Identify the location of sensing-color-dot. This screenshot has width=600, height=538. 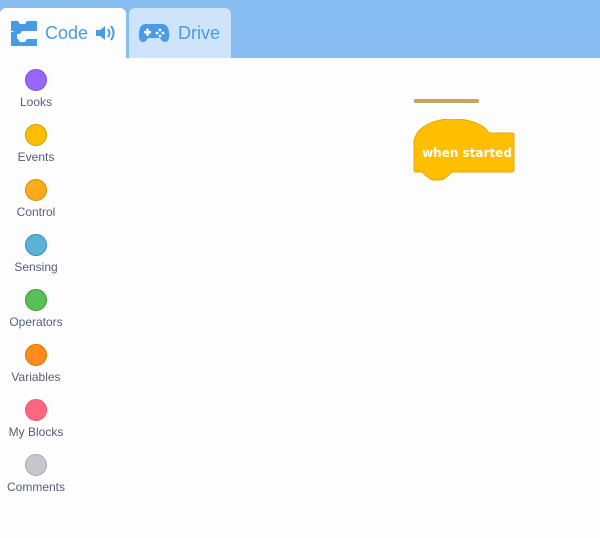
(36, 245).